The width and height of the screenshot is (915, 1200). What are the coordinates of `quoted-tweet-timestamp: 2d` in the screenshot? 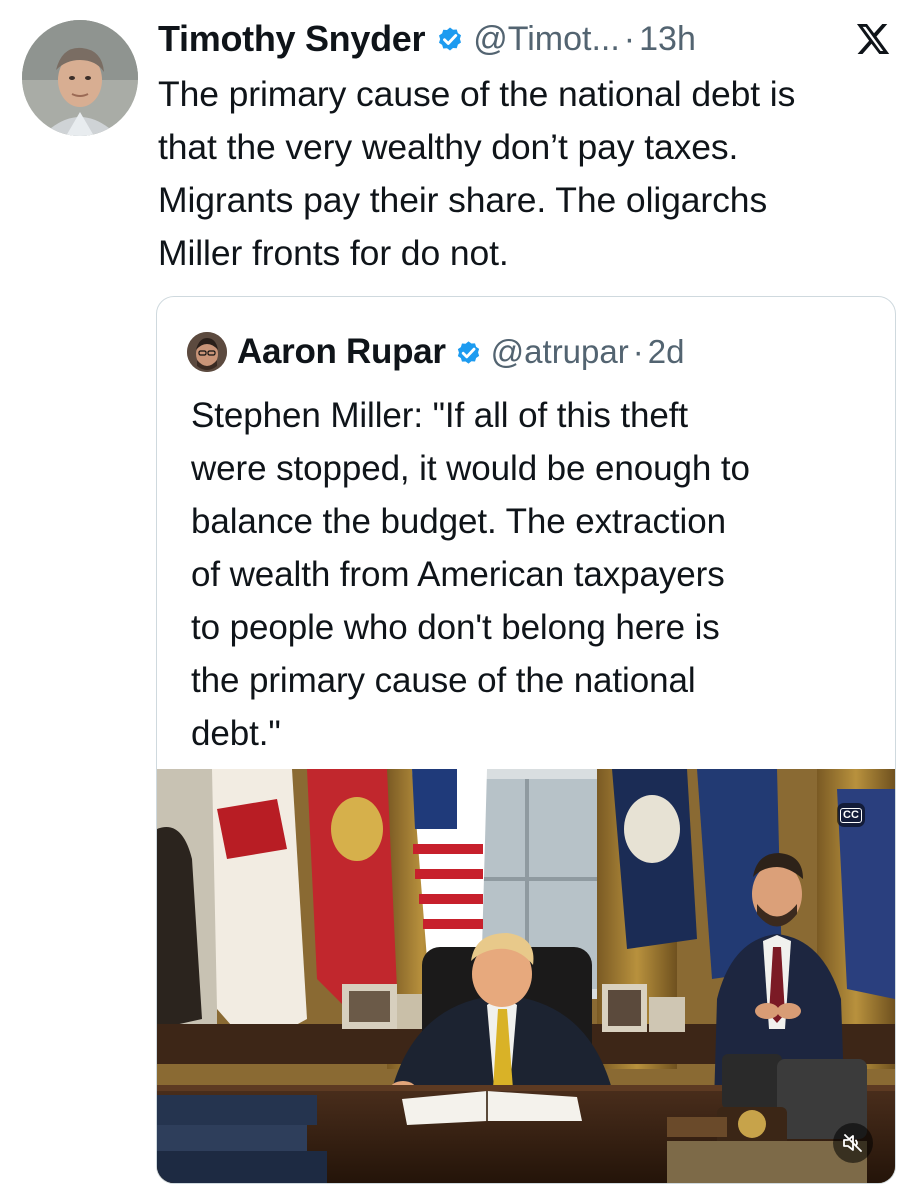 It's located at (666, 352).